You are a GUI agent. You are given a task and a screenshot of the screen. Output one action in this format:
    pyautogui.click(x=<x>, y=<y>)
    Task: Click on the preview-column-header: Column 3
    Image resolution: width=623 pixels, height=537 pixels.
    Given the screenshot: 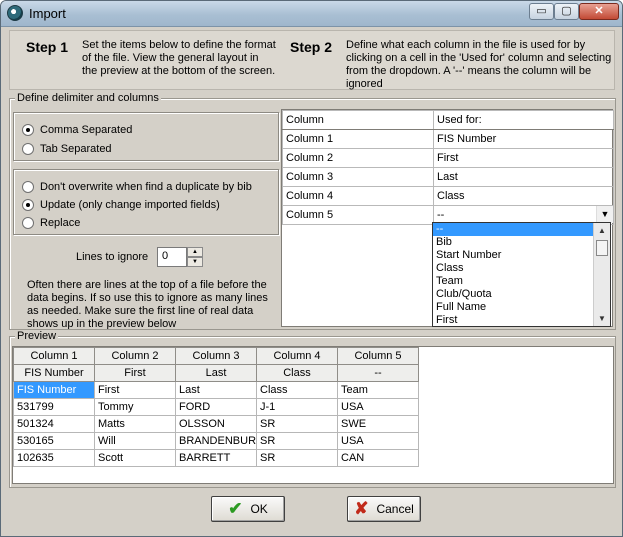 What is the action you would take?
    pyautogui.click(x=216, y=356)
    